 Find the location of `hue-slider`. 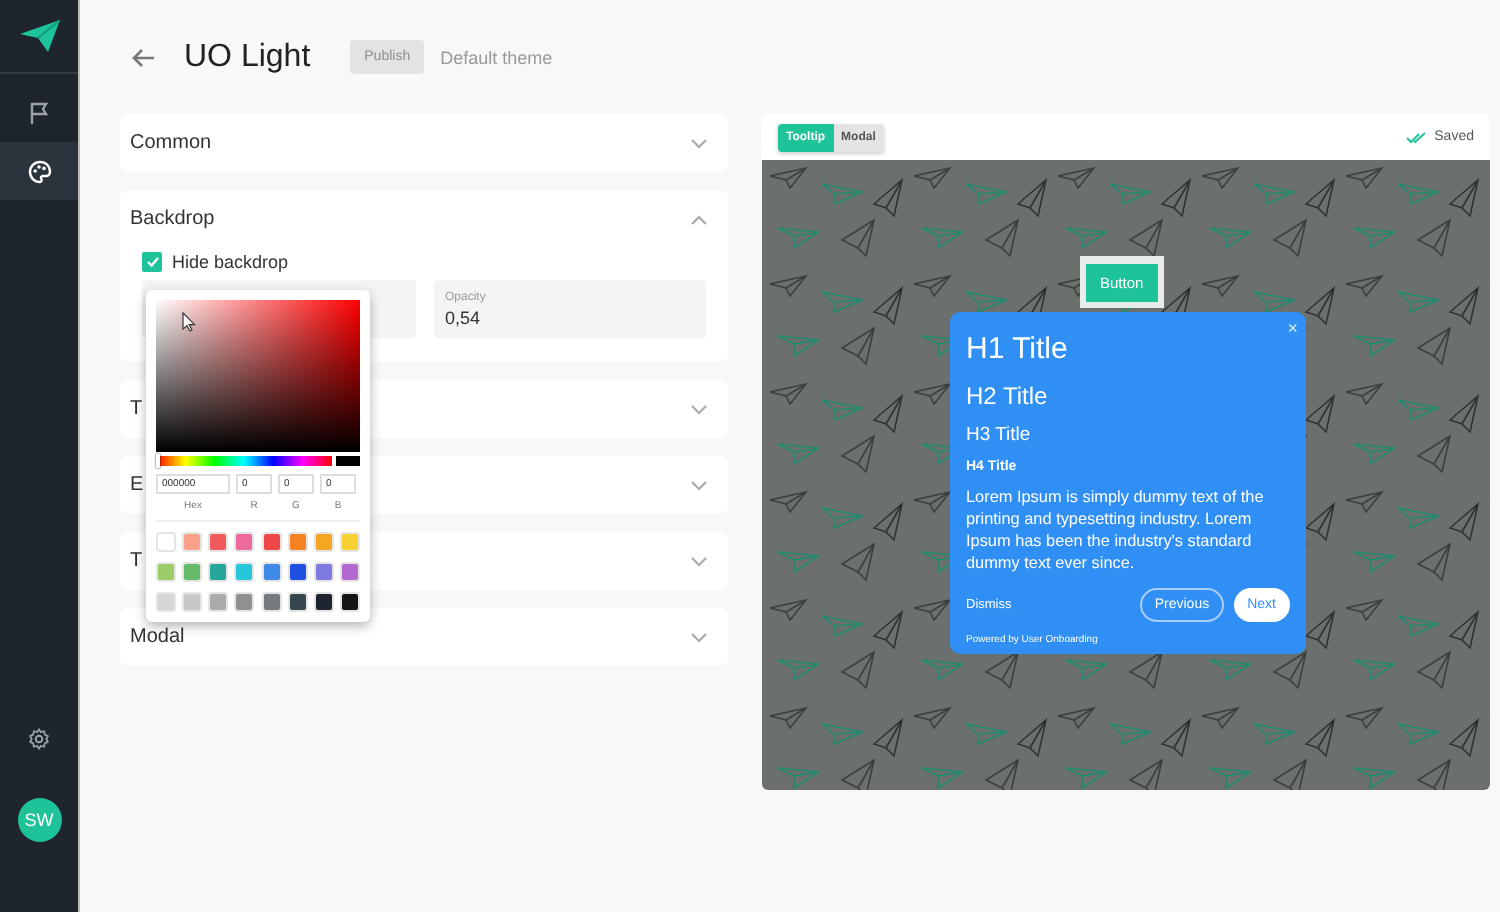

hue-slider is located at coordinates (244, 461).